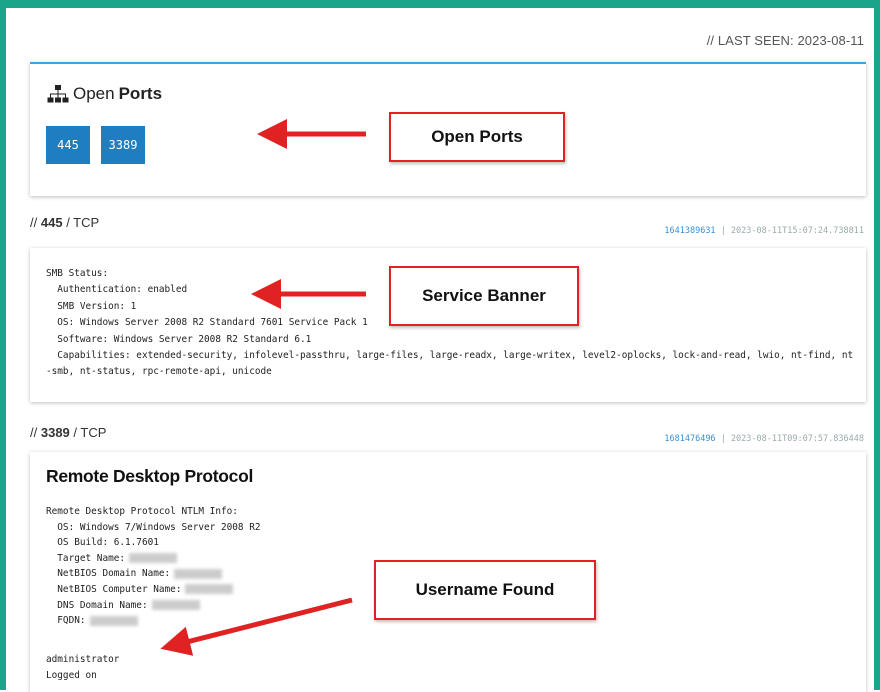 The image size is (880, 692). What do you see at coordinates (86, 558) in the screenshot?
I see `rdp-line: Target Name:` at bounding box center [86, 558].